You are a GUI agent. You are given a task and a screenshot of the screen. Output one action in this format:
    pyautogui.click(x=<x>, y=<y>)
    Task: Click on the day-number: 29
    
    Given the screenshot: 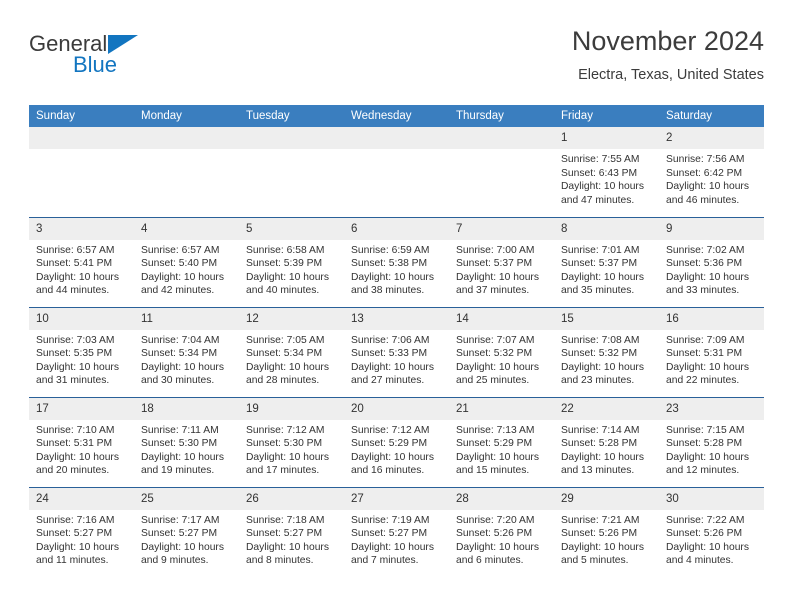 What is the action you would take?
    pyautogui.click(x=606, y=498)
    